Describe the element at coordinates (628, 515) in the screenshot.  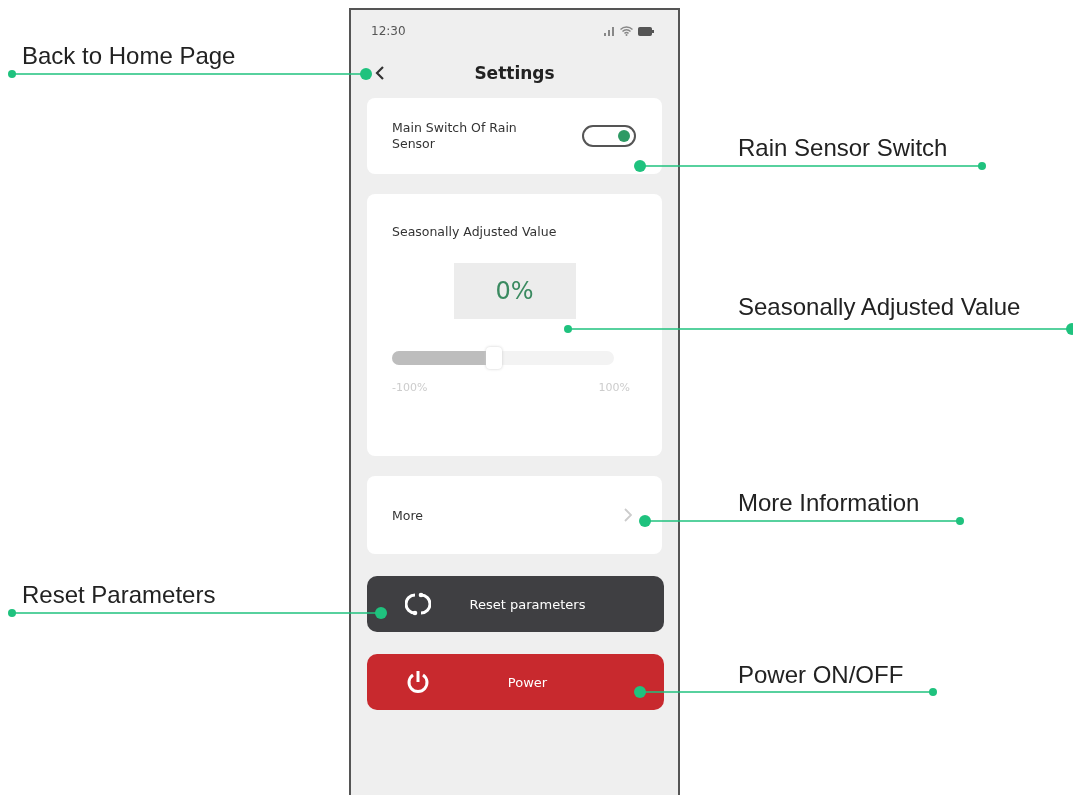
I see `chevron-right-icon` at that location.